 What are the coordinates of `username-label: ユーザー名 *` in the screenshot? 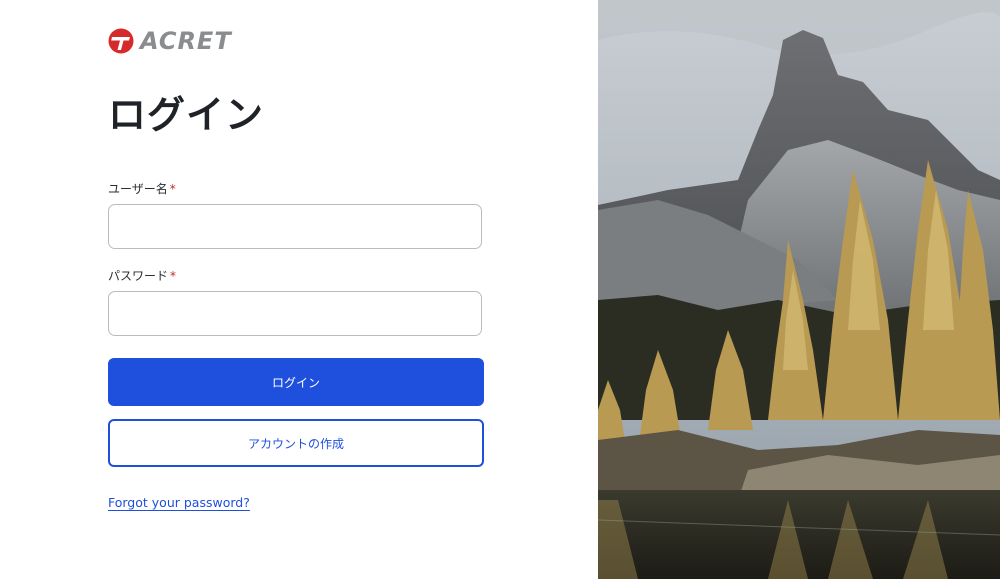 It's located at (142, 189).